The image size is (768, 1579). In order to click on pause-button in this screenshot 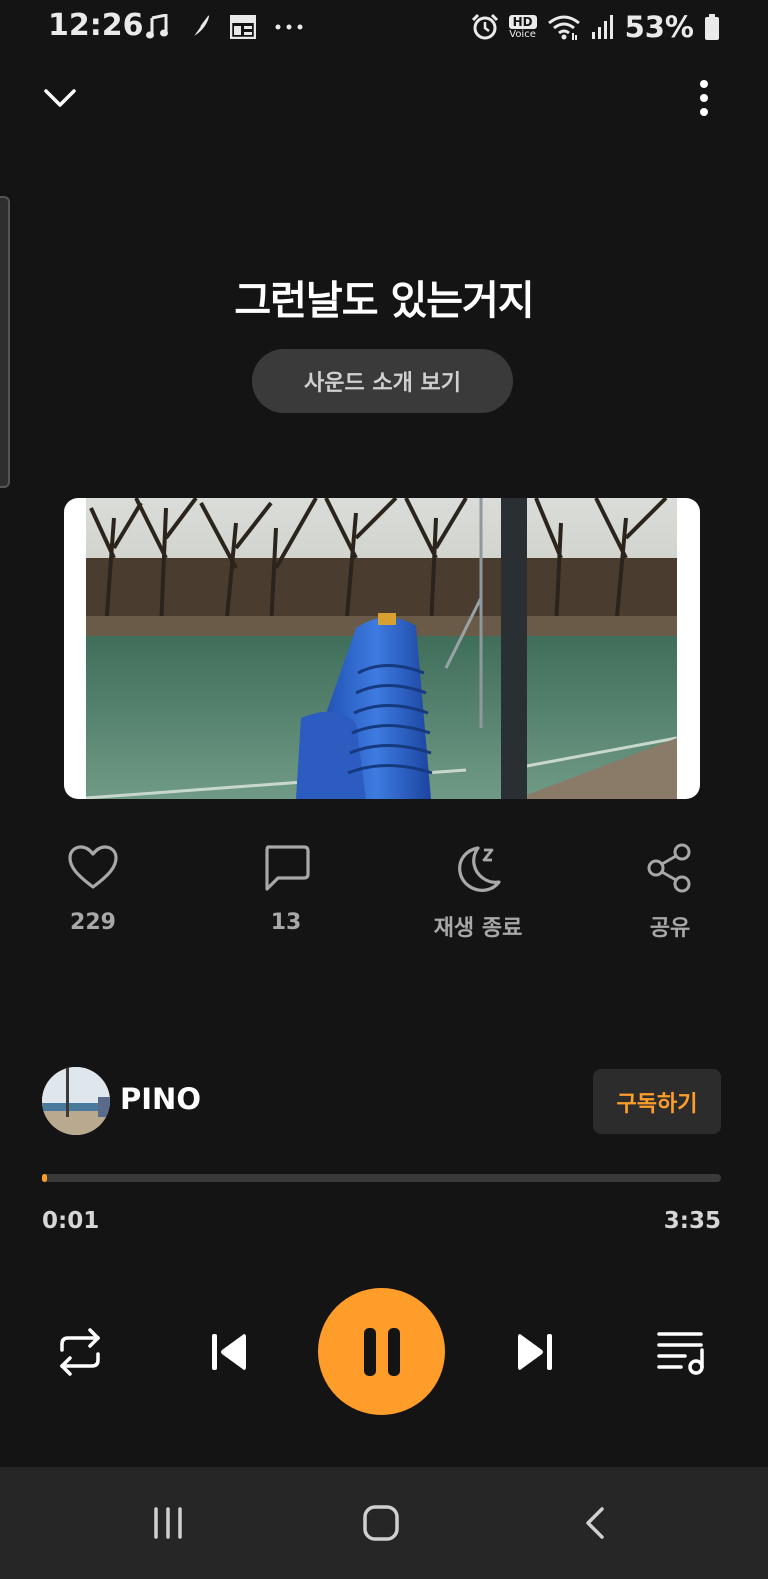, I will do `click(381, 1351)`.